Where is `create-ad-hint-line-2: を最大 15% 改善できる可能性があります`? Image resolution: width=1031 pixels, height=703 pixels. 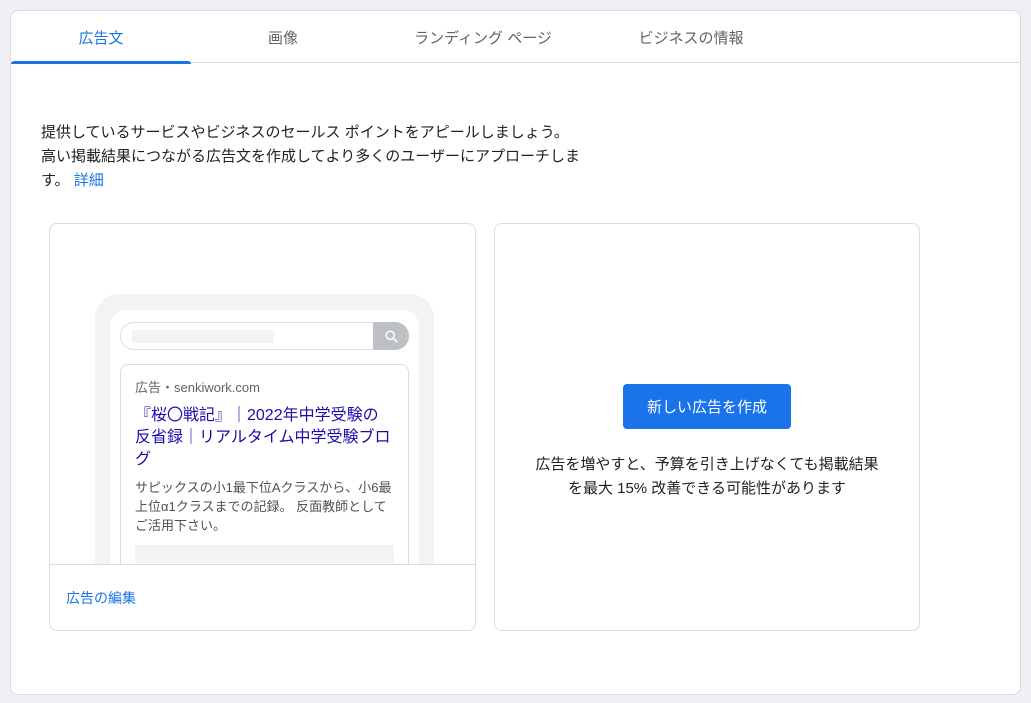
create-ad-hint-line-2: を最大 15% 改善できる可能性があります is located at coordinates (707, 488).